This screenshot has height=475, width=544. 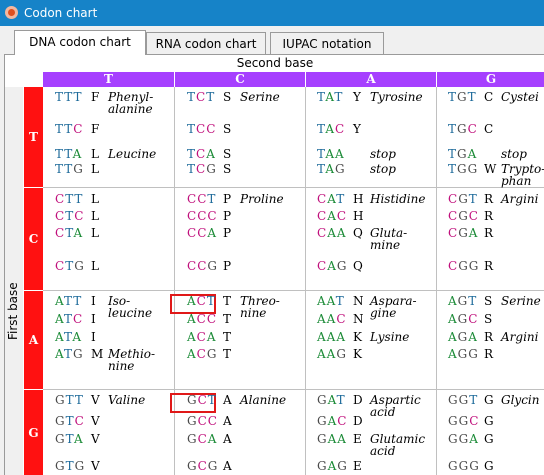 I want to click on codon-tag: TAG, so click(x=331, y=169).